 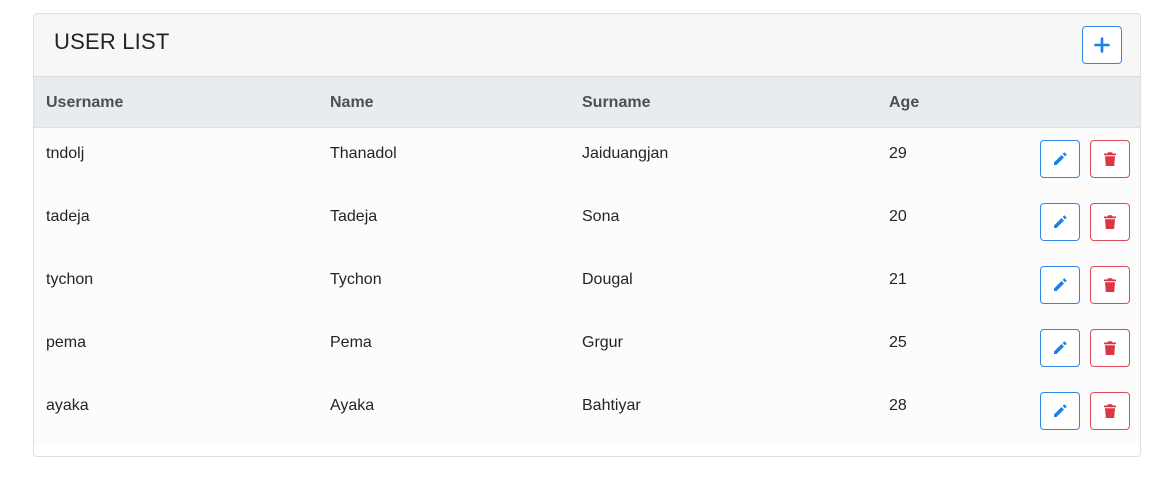 What do you see at coordinates (601, 216) in the screenshot?
I see `cell-surname: Sona` at bounding box center [601, 216].